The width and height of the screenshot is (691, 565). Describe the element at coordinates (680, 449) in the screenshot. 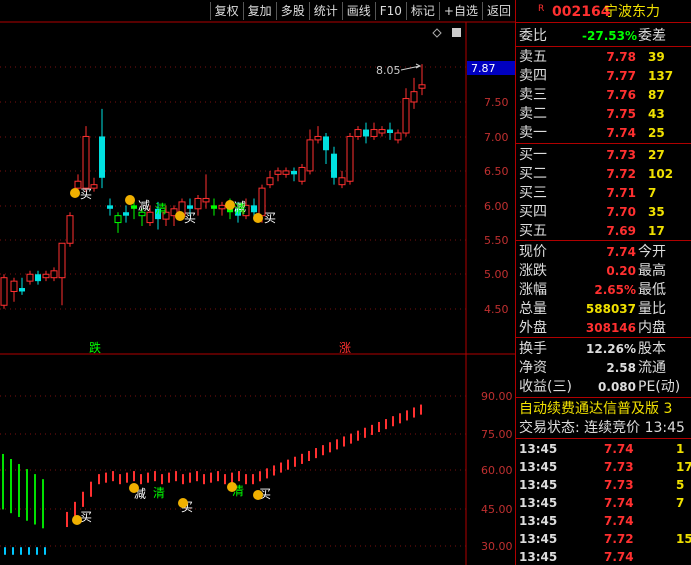

I see `tick-volume: 1` at that location.